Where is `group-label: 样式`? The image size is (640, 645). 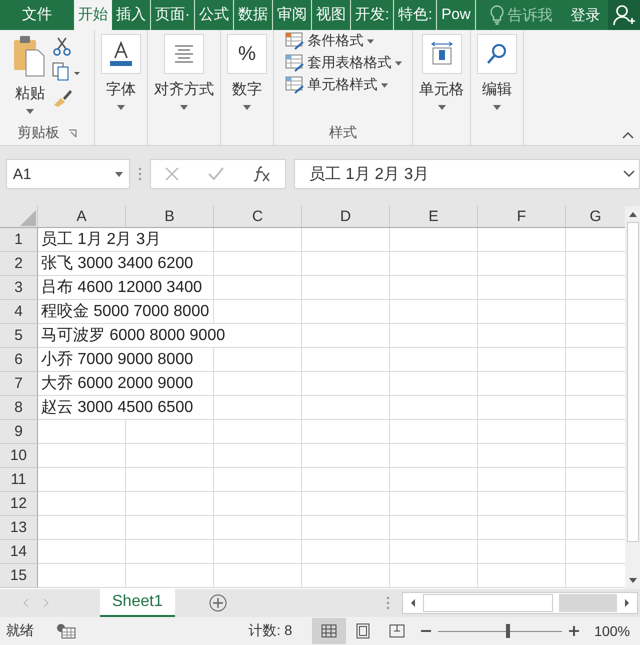
group-label: 样式 is located at coordinates (343, 133).